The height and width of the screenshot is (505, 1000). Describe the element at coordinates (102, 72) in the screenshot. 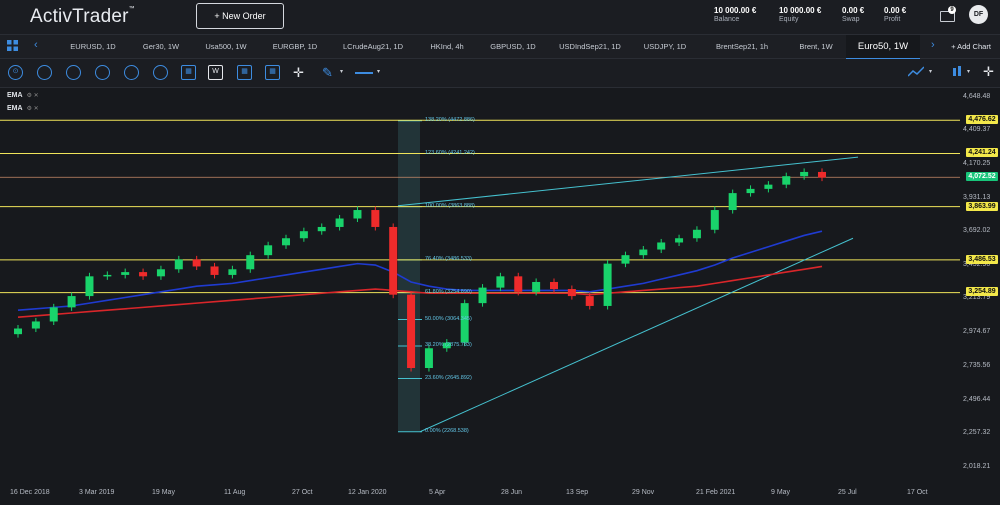

I see `half-circle-icon` at that location.